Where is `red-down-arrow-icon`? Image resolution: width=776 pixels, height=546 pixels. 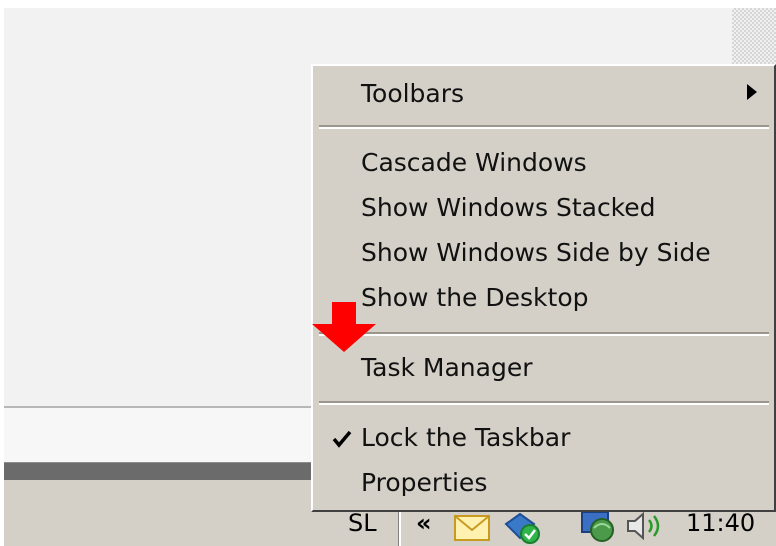 red-down-arrow-icon is located at coordinates (344, 327).